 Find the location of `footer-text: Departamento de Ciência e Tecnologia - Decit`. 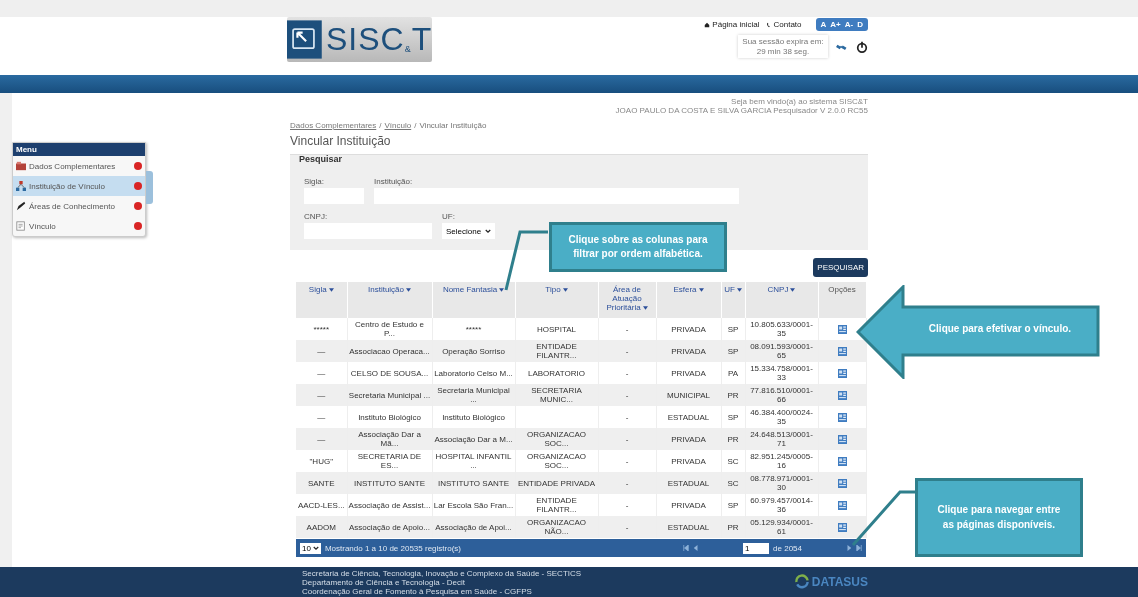

footer-text: Departamento de Ciência e Tecnologia - Decit is located at coordinates (384, 582).